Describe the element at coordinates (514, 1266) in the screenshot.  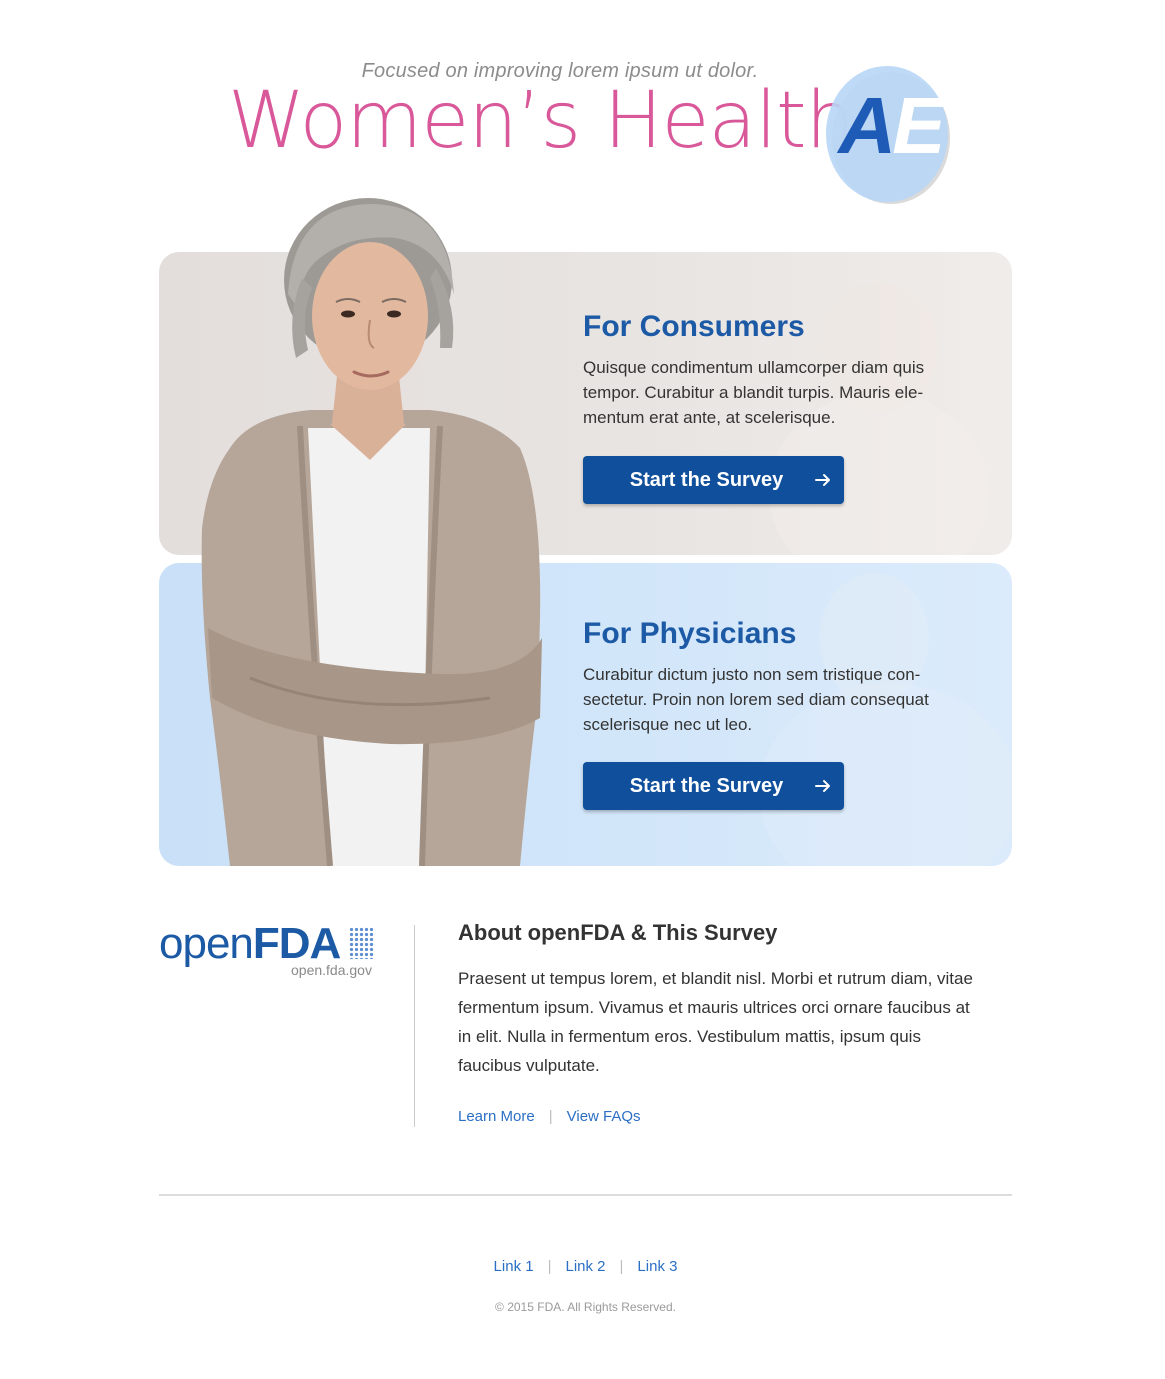
I see `footer-link-1: Link 1` at that location.